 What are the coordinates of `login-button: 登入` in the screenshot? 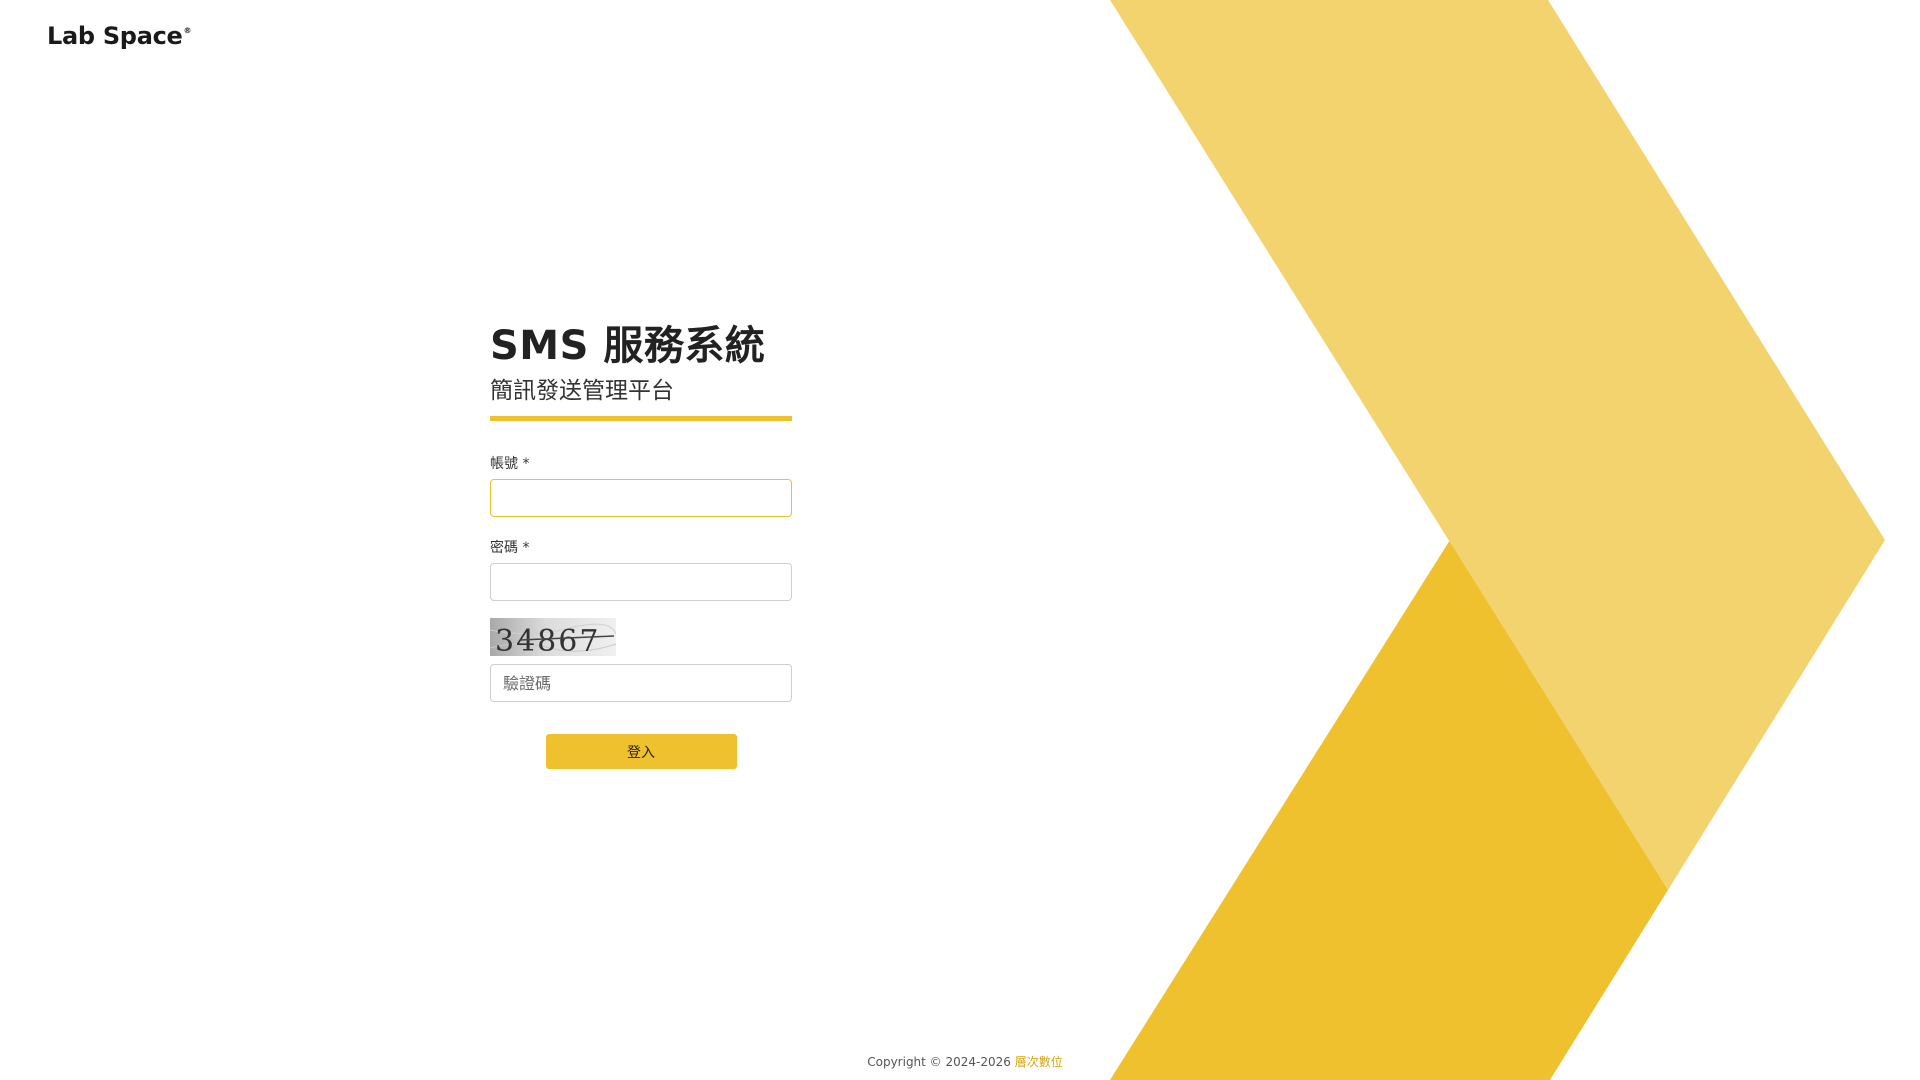 It's located at (641, 751).